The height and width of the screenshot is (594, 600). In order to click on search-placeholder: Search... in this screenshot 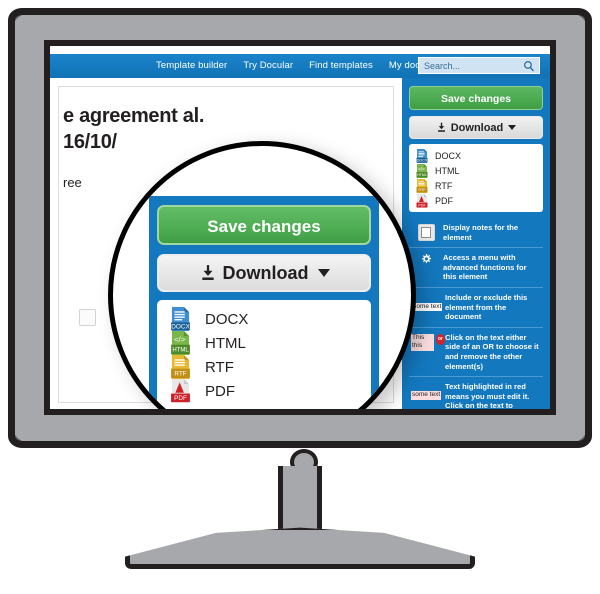, I will do `click(442, 65)`.